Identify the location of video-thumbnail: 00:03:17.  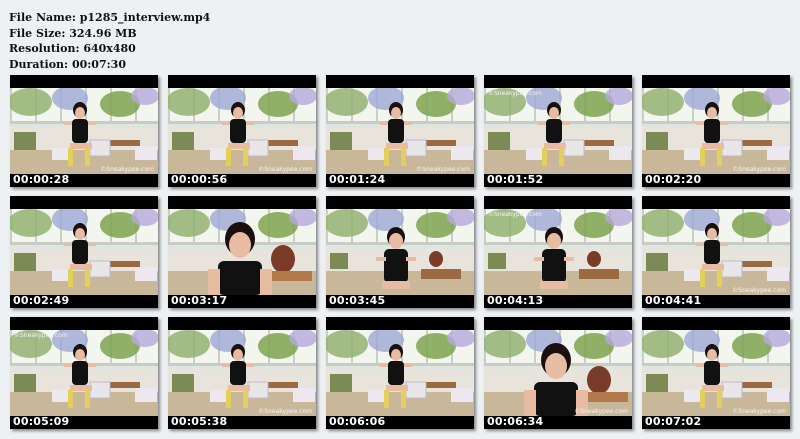
(242, 252).